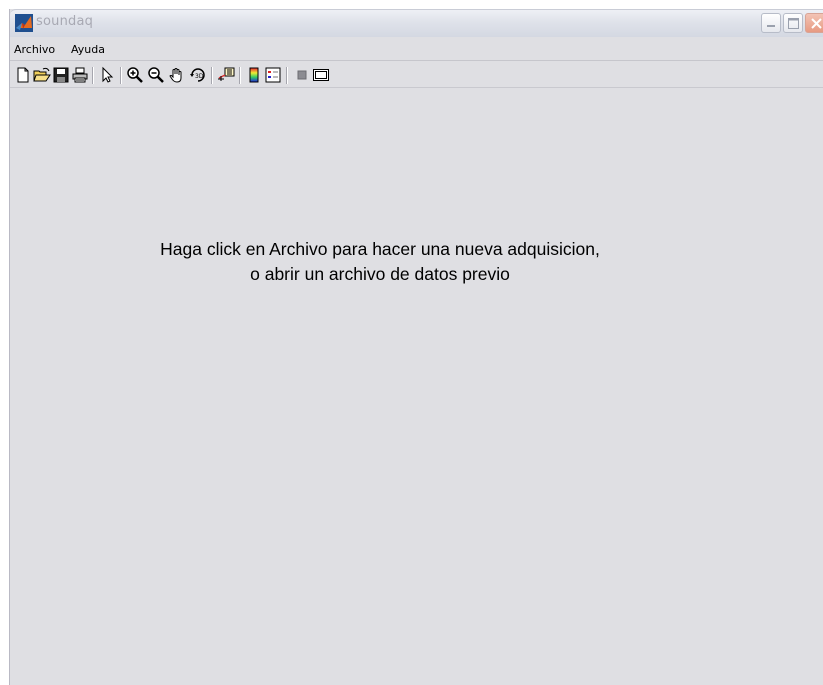 The image size is (823, 685). What do you see at coordinates (416, 50) in the screenshot?
I see `menu-bar: Archivo Ayuda` at bounding box center [416, 50].